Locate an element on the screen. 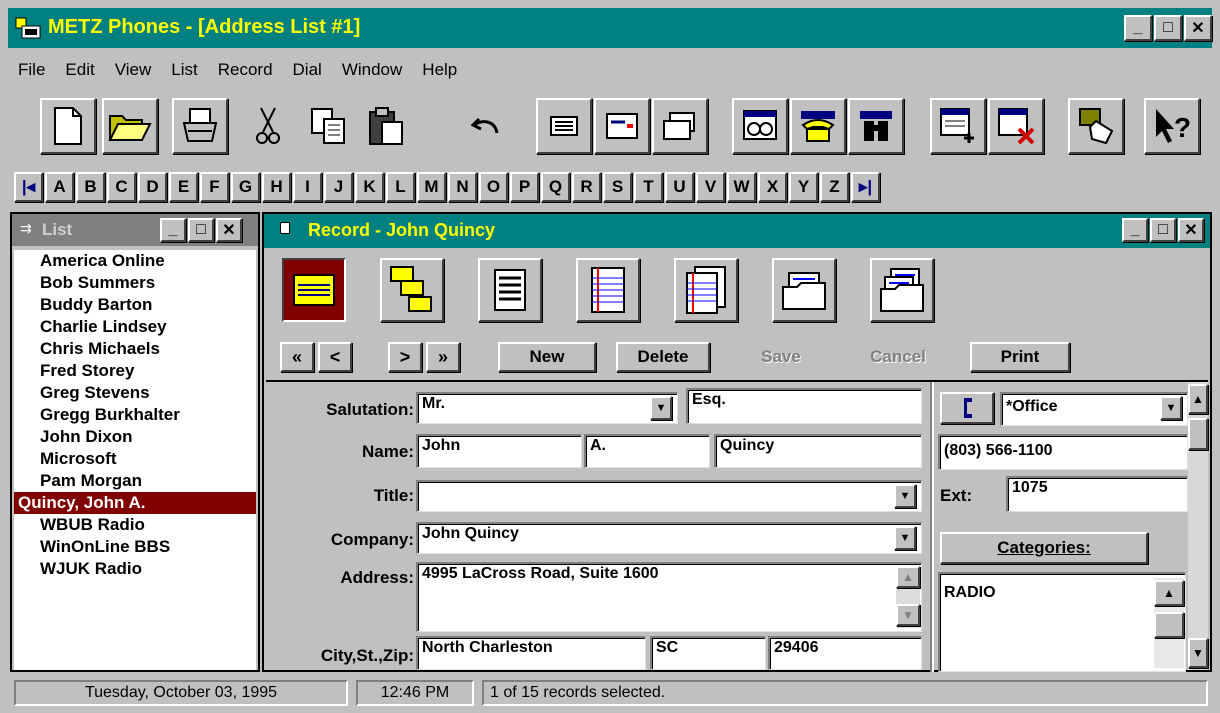 The height and width of the screenshot is (713, 1220). first-record-button: « is located at coordinates (297, 357).